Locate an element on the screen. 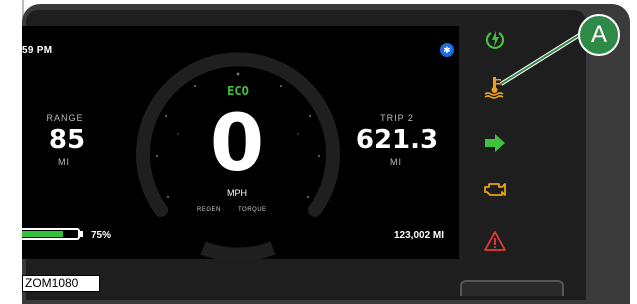 This screenshot has height=304, width=637. battery-terminal is located at coordinates (81, 234).